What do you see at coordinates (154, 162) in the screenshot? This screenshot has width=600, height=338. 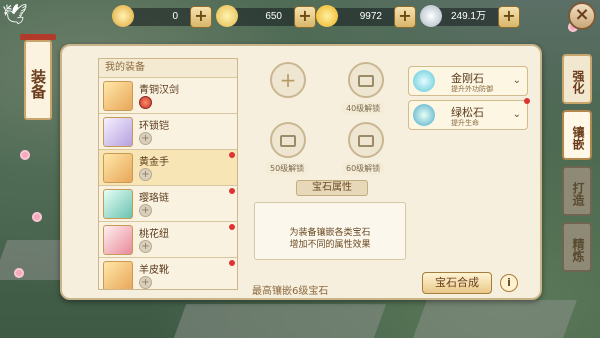 I see `item-name: 黄金手` at bounding box center [154, 162].